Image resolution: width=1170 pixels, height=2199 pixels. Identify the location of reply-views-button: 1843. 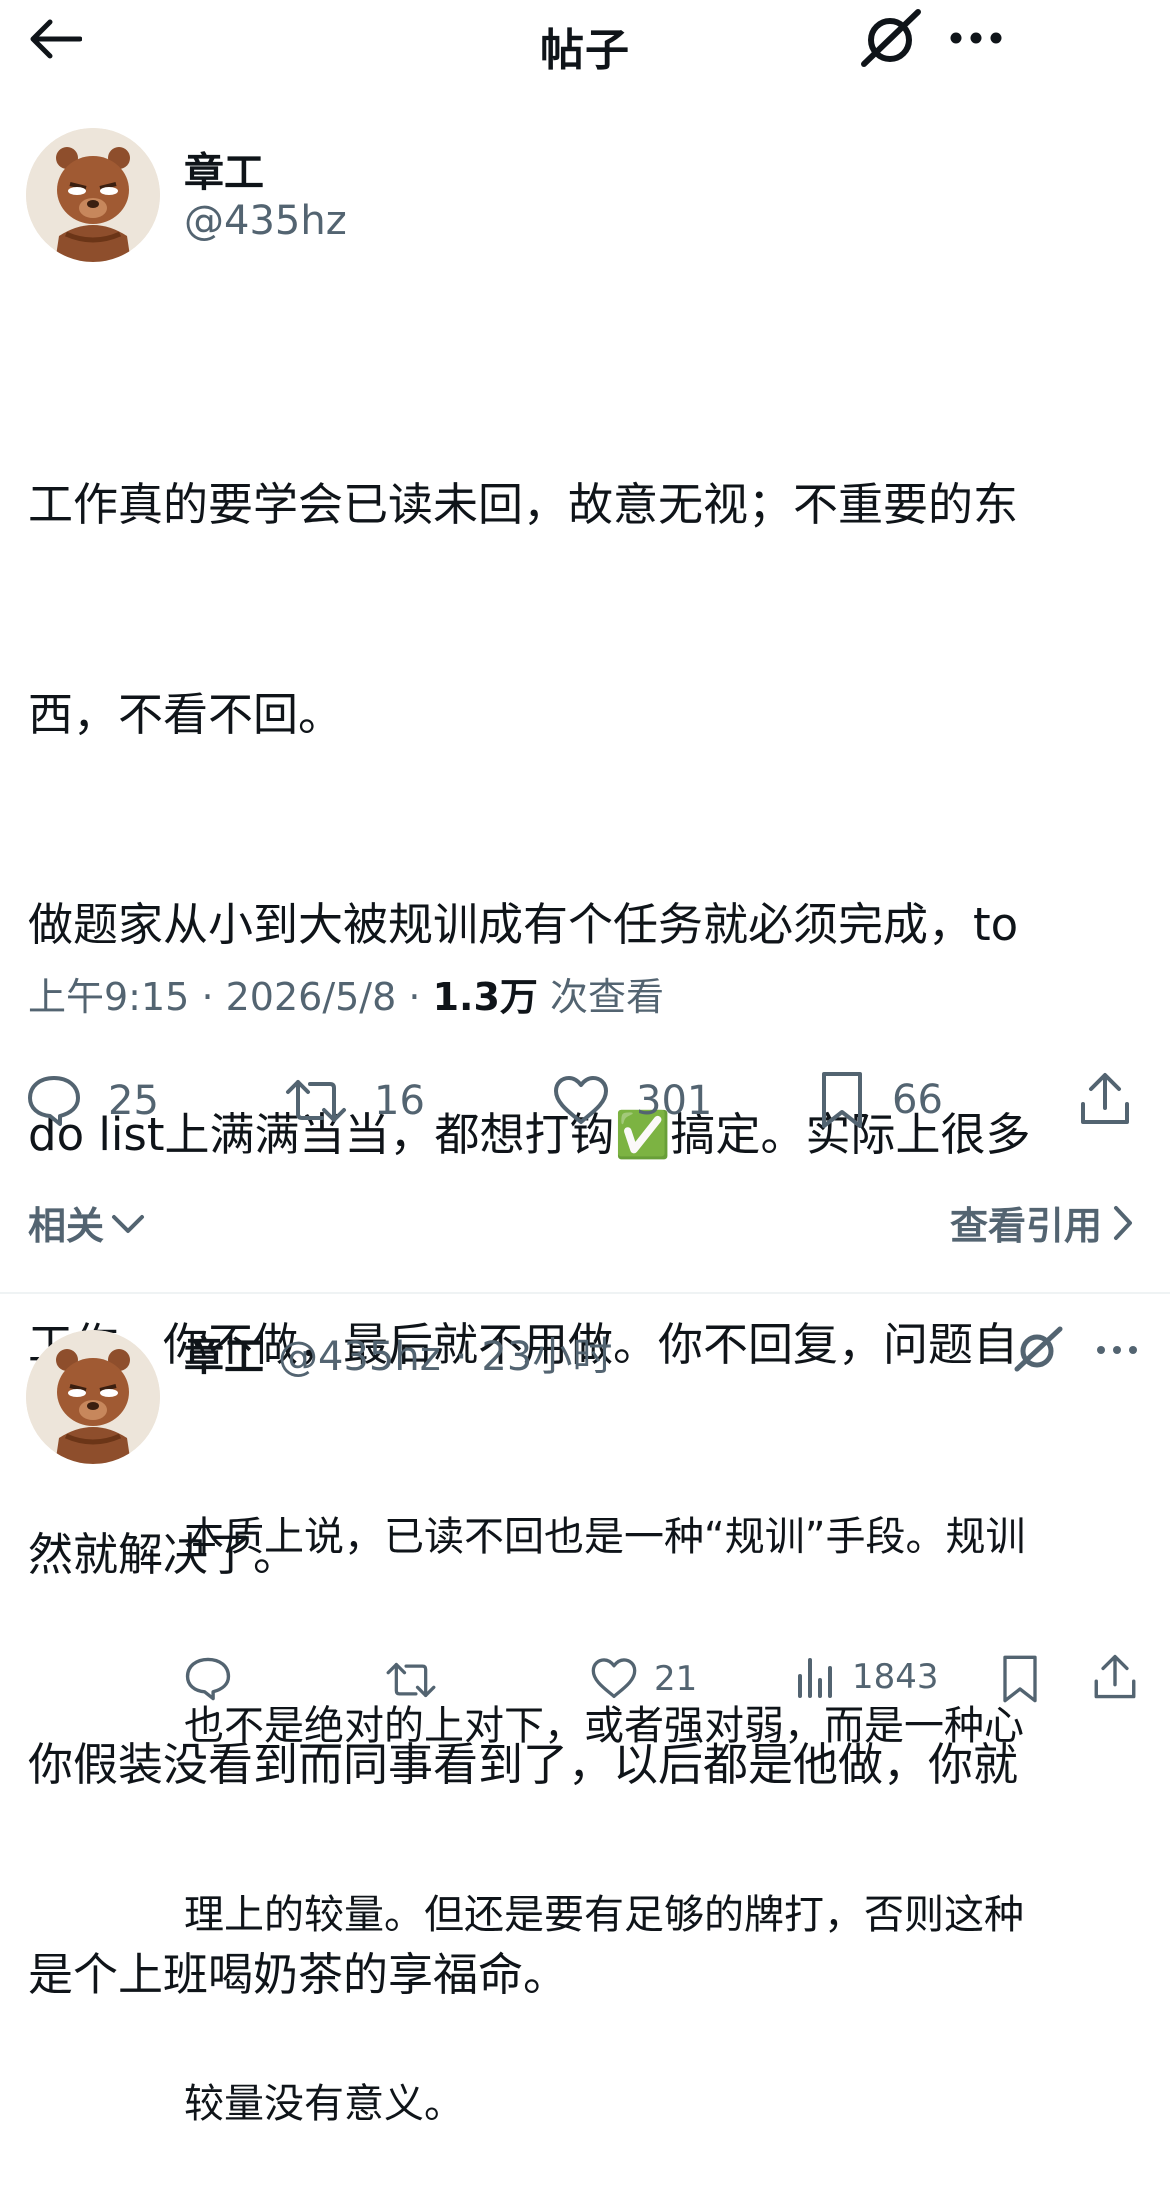
(867, 1677).